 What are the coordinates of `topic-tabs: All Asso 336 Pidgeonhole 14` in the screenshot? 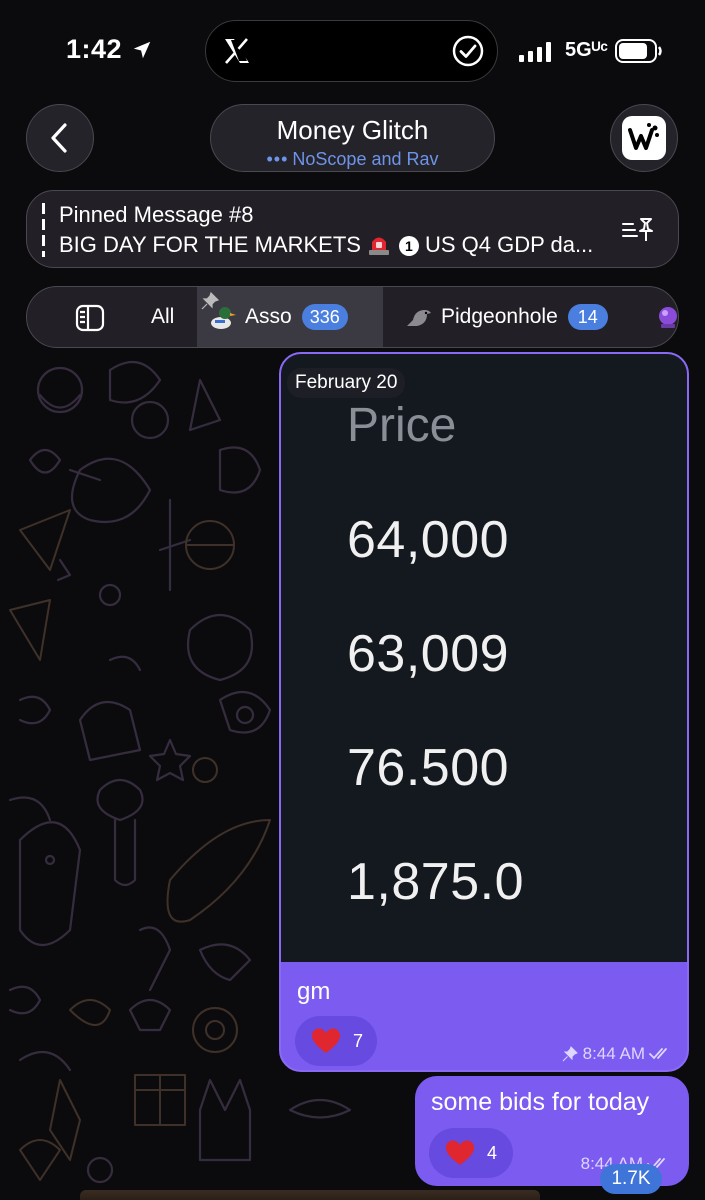 It's located at (352, 317).